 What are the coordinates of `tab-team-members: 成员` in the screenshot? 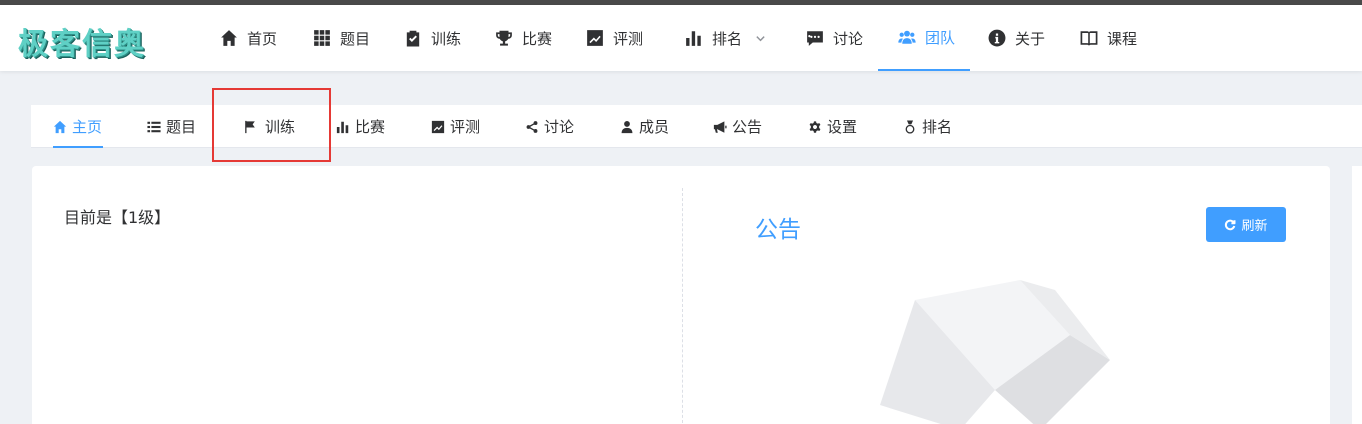 It's located at (644, 126).